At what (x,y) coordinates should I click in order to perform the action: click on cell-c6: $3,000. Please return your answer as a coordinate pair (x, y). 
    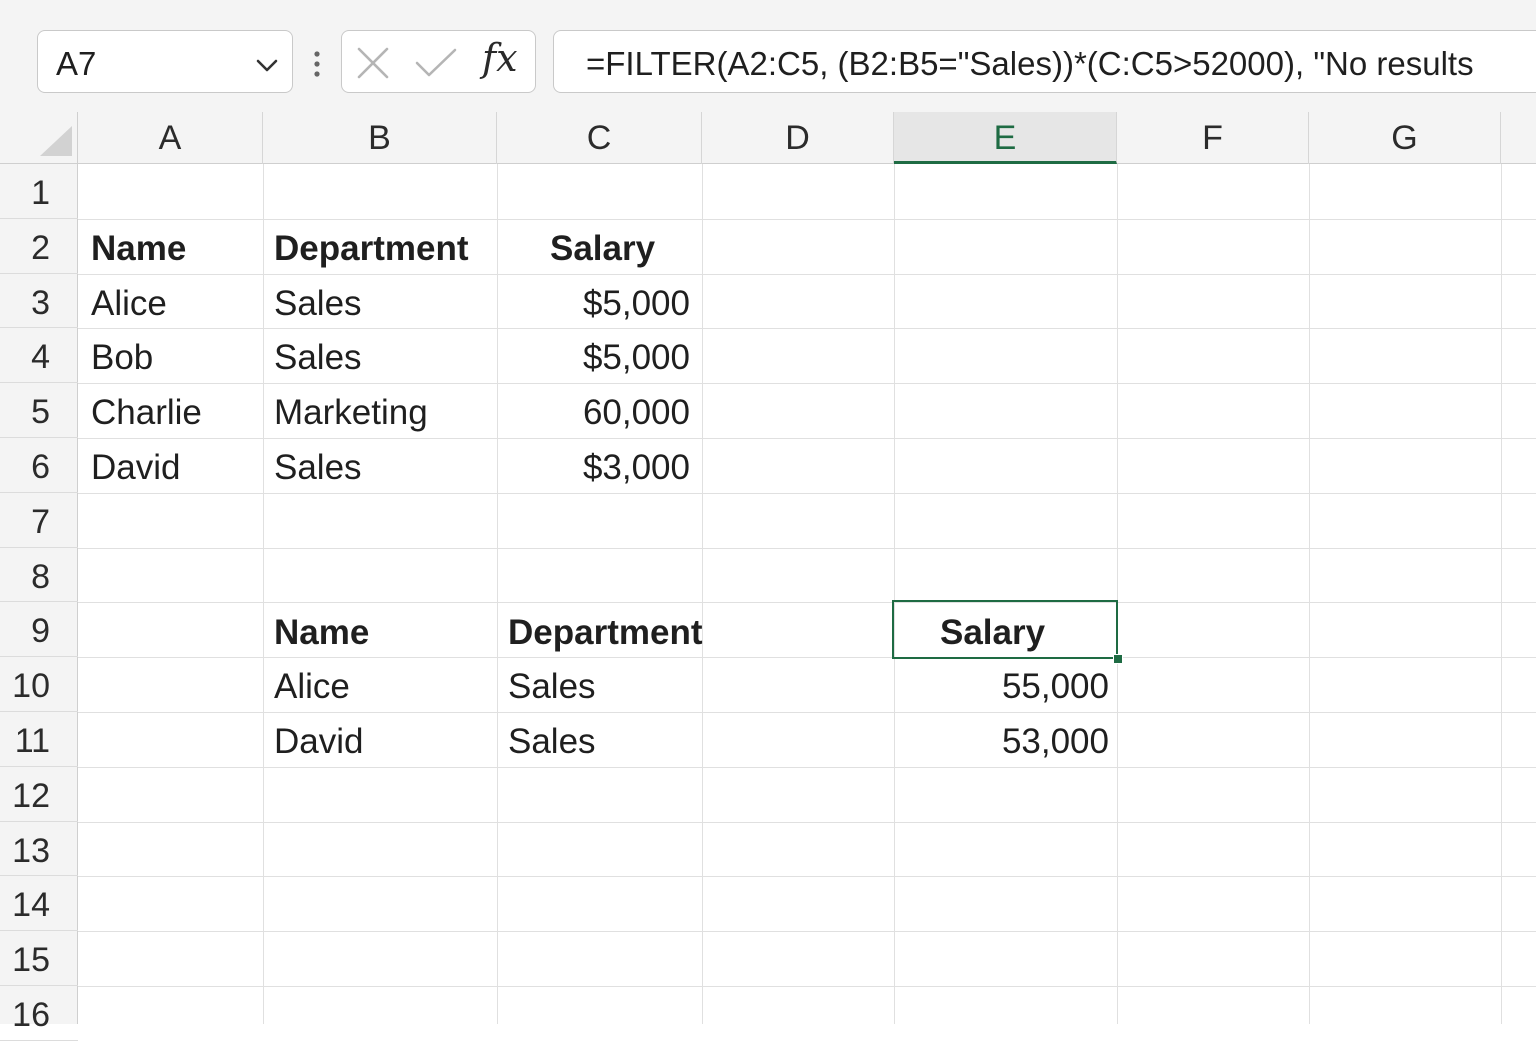
    Looking at the image, I should click on (595, 468).